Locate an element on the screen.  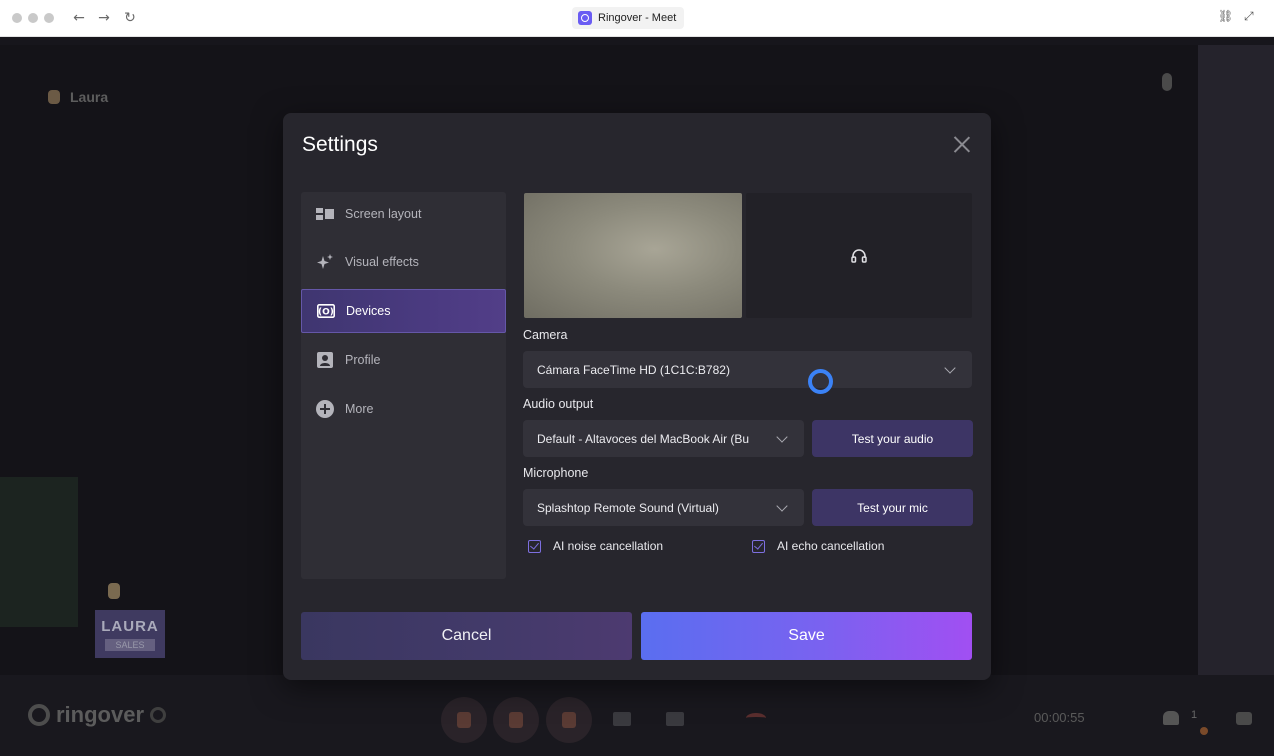
echo-cancellation-checkbox is located at coordinates (758, 546).